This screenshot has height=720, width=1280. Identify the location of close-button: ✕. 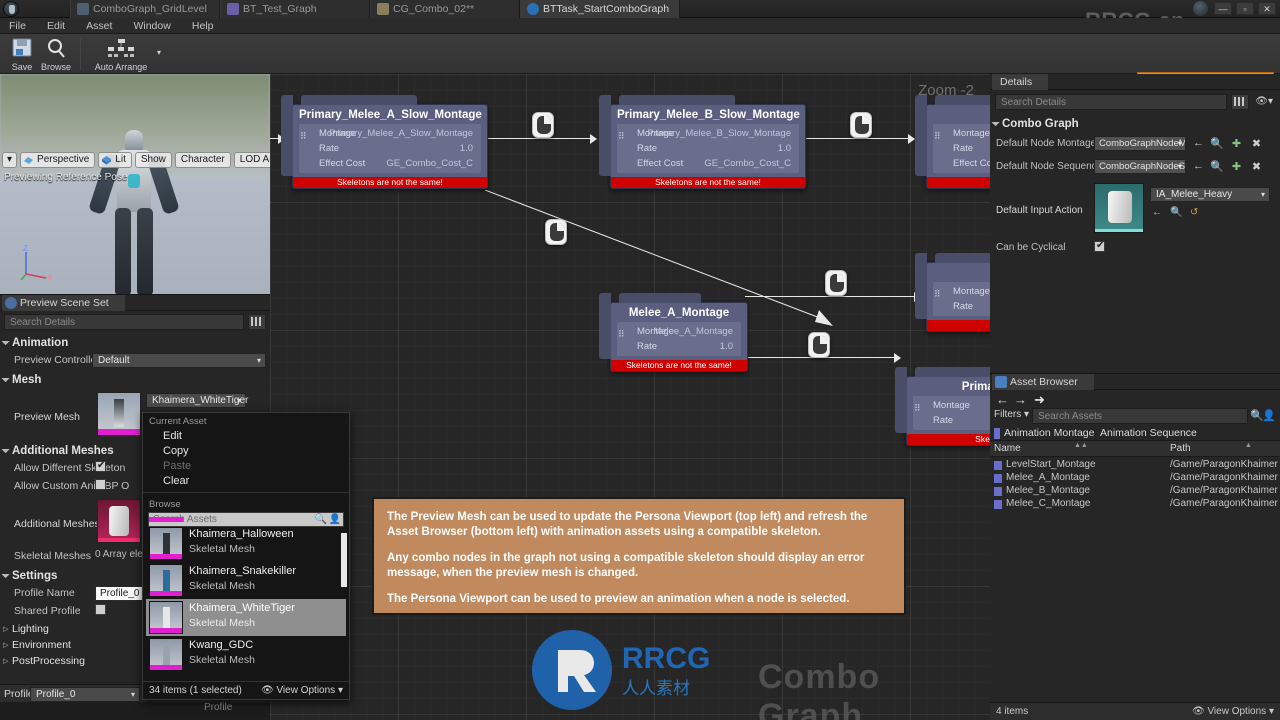
(1267, 8).